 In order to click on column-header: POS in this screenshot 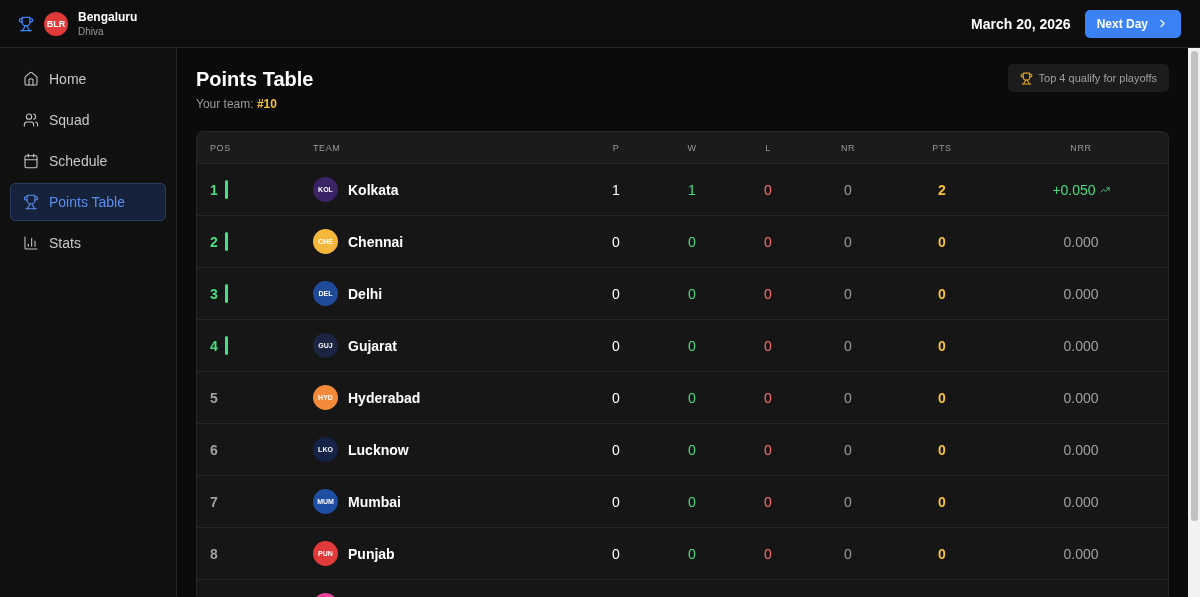, I will do `click(220, 147)`.